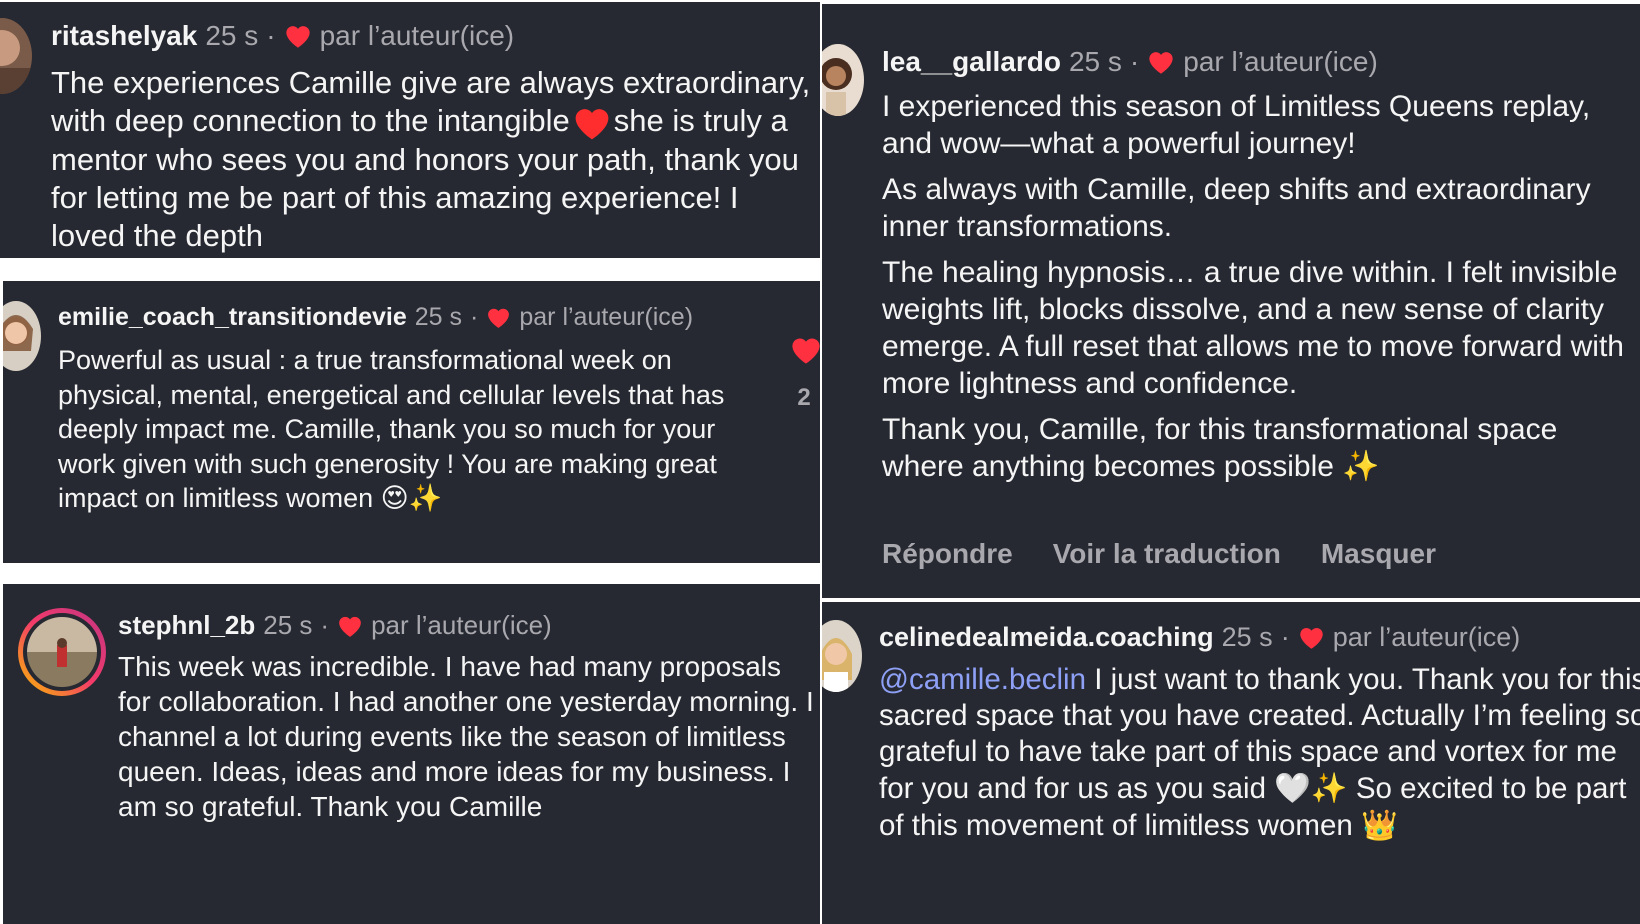  Describe the element at coordinates (971, 62) in the screenshot. I see `username-link: lea__gallardo` at that location.